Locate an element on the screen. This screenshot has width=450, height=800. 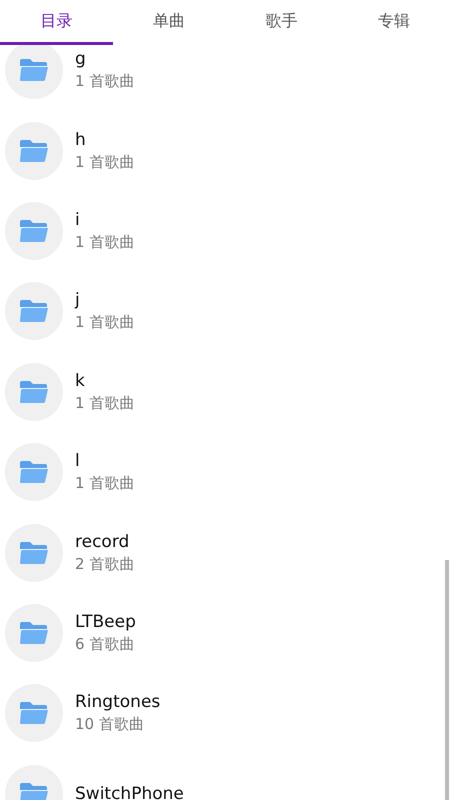
folder-name: LTBeep is located at coordinates (105, 621).